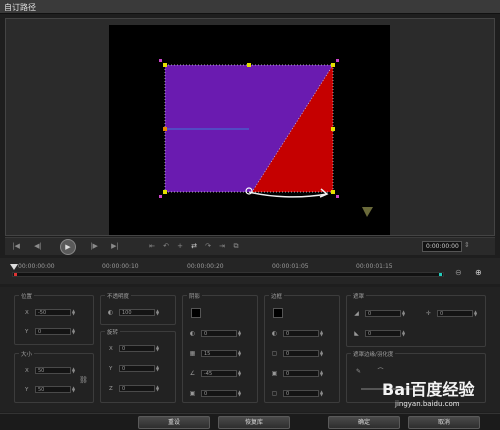 The width and height of the screenshot is (500, 430). What do you see at coordinates (165, 129) in the screenshot?
I see `resize-handle-l` at bounding box center [165, 129].